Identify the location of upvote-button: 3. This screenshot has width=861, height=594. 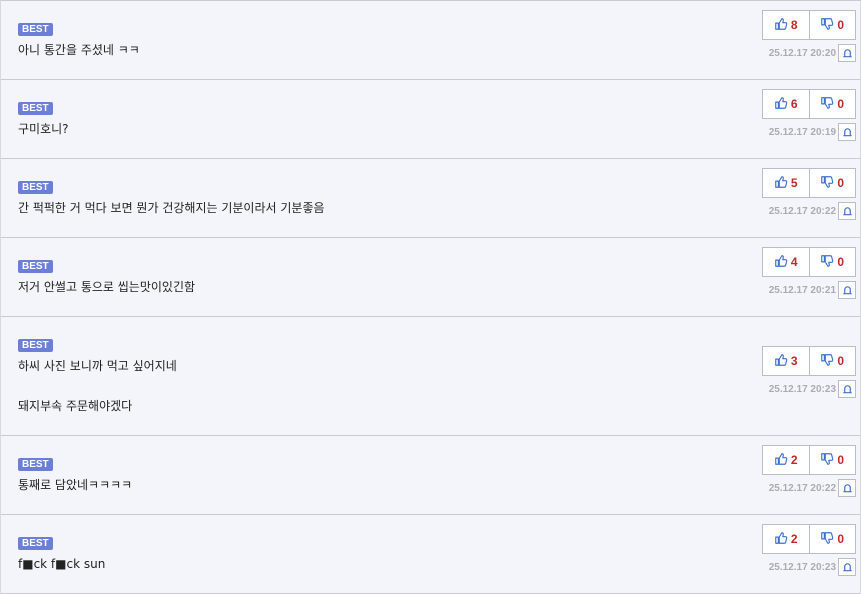
(786, 361).